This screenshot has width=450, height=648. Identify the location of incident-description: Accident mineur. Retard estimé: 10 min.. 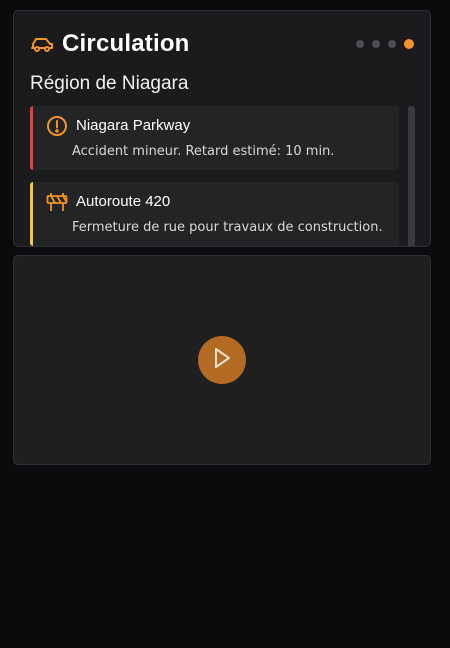
(203, 151).